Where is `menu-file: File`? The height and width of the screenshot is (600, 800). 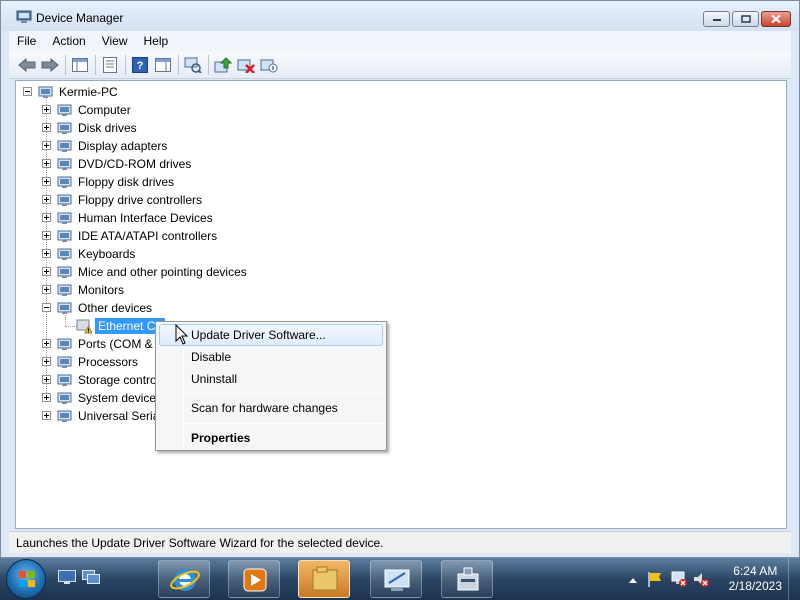
menu-file: File is located at coordinates (26, 41).